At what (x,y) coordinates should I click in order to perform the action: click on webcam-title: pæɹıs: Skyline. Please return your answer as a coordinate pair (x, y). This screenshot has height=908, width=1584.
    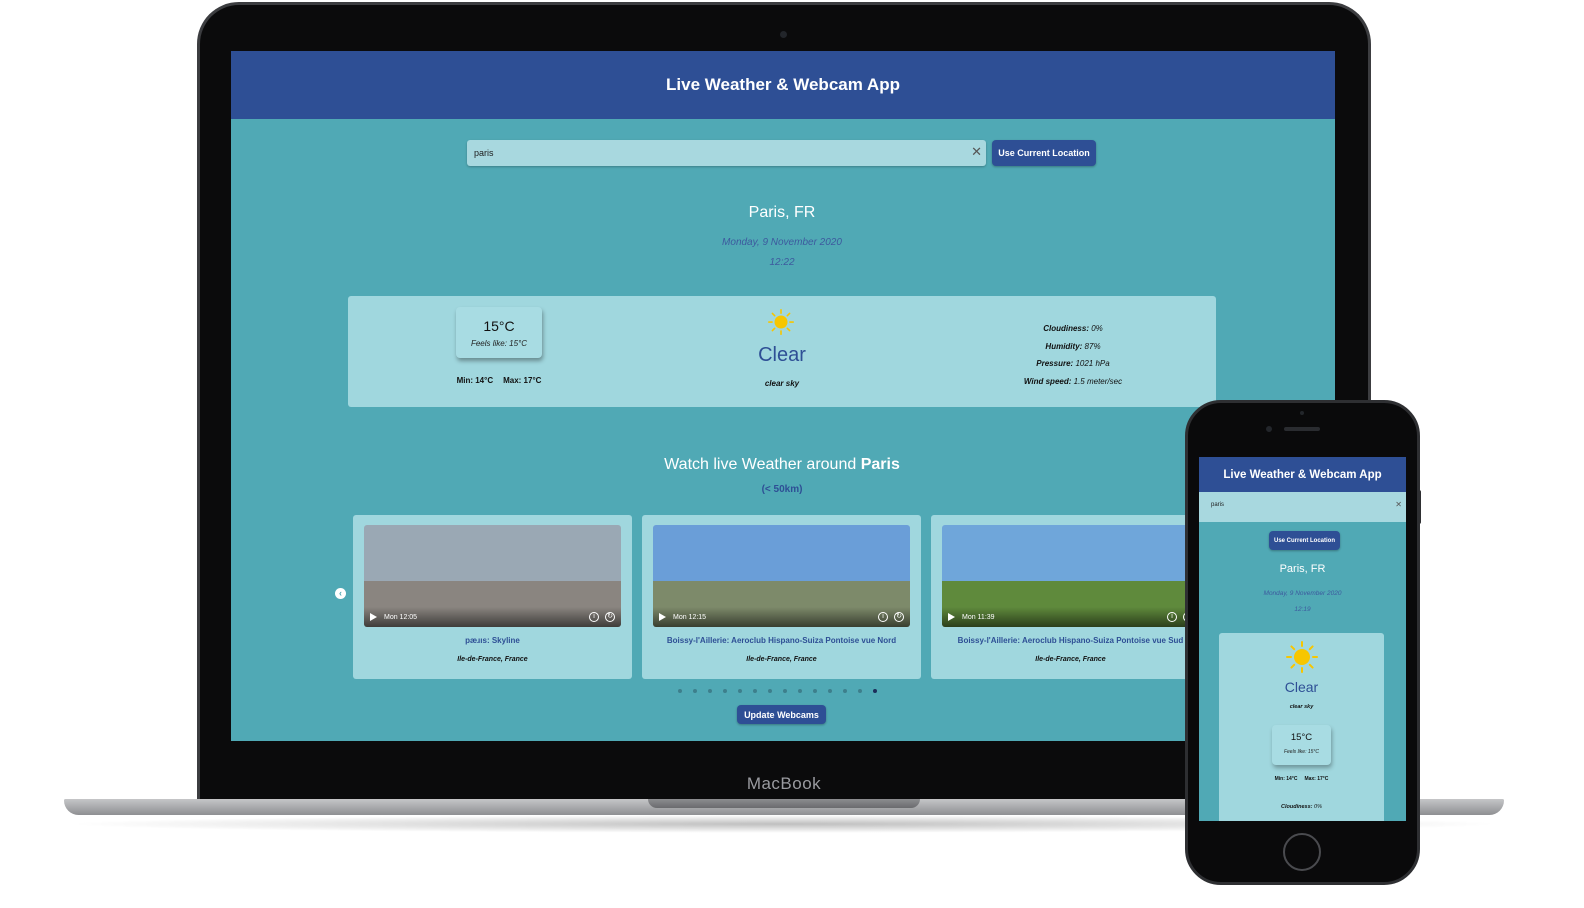
    Looking at the image, I should click on (492, 640).